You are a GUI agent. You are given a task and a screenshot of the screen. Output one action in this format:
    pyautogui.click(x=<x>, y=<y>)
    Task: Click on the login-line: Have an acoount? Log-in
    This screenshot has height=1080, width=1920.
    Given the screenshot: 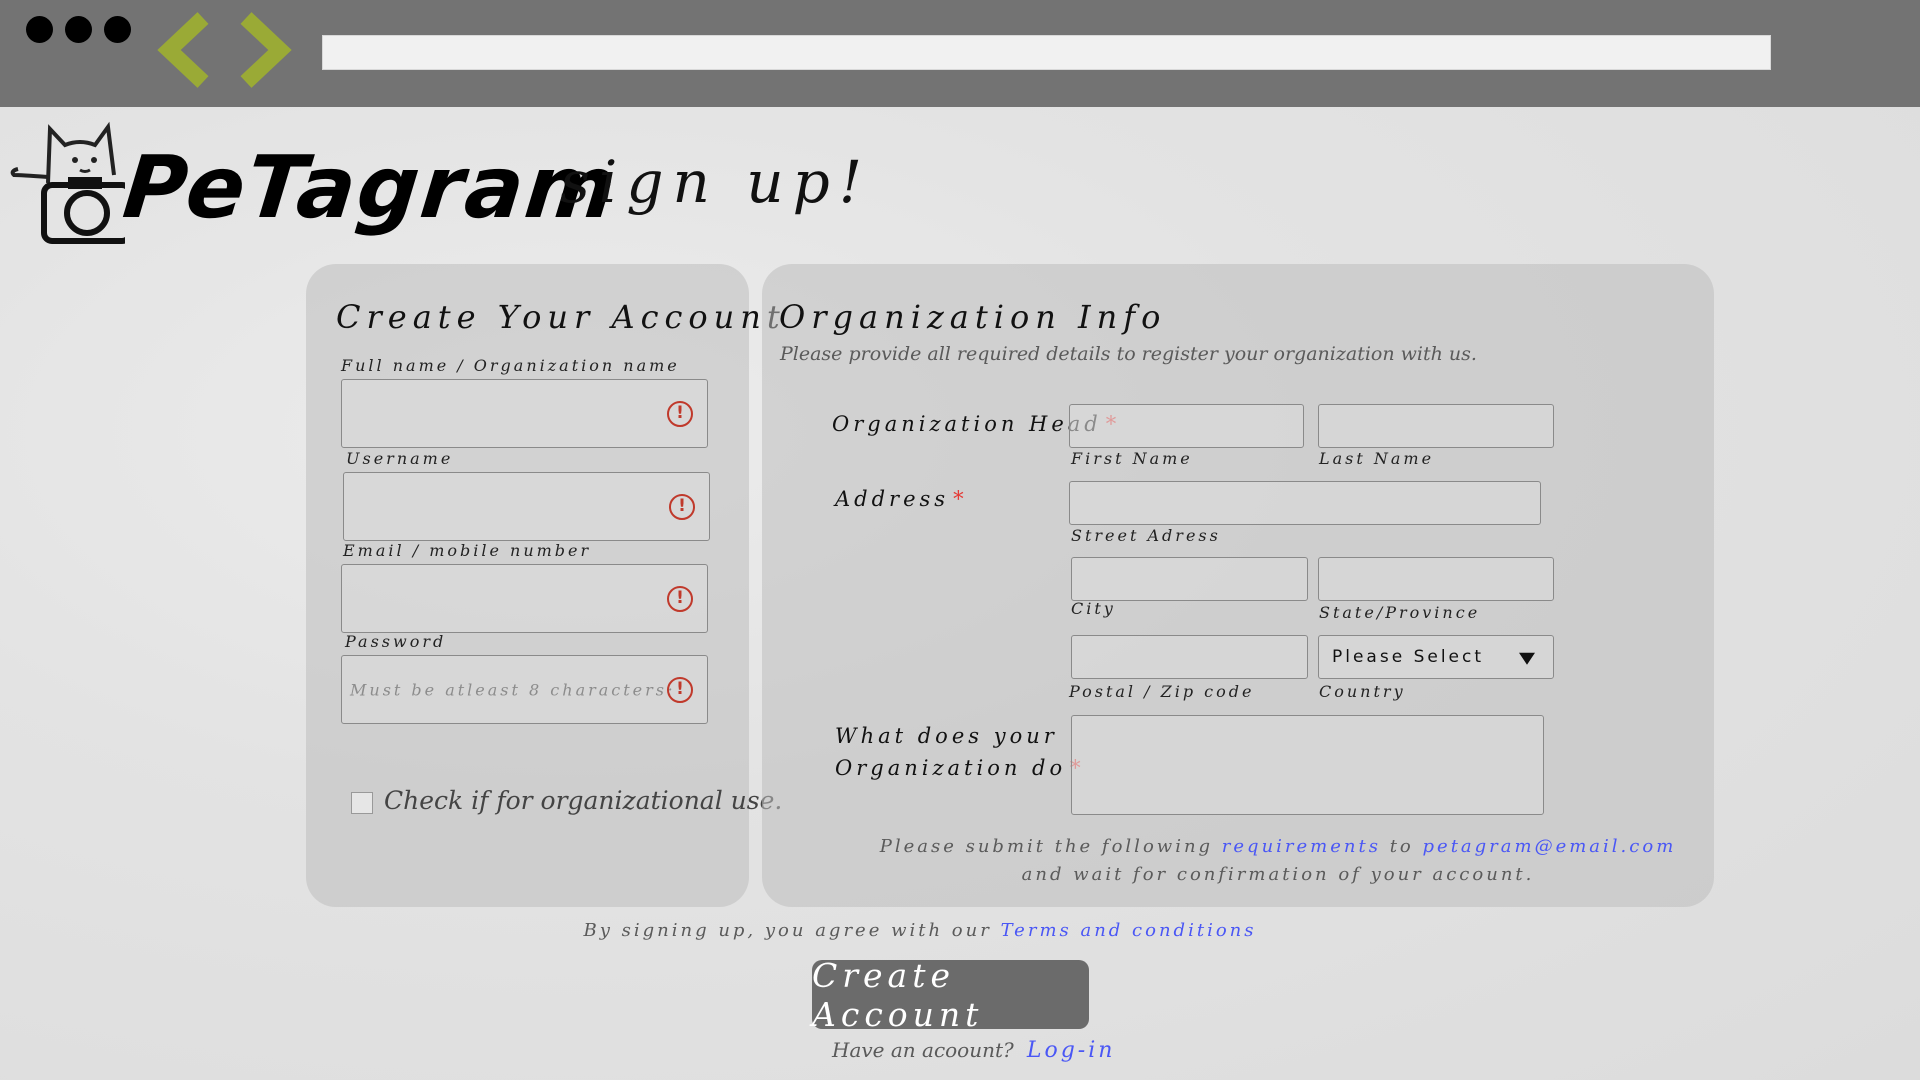 What is the action you would take?
    pyautogui.click(x=974, y=1050)
    